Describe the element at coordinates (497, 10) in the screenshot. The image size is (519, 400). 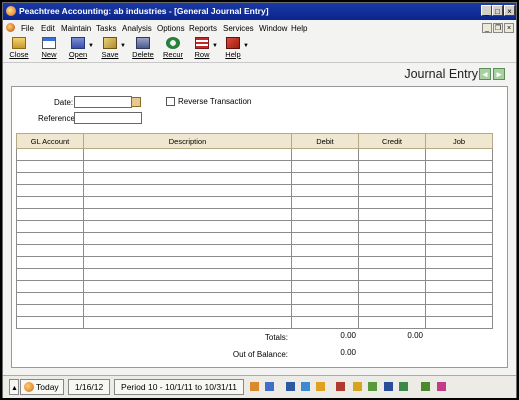
I see `maximize-button: □` at that location.